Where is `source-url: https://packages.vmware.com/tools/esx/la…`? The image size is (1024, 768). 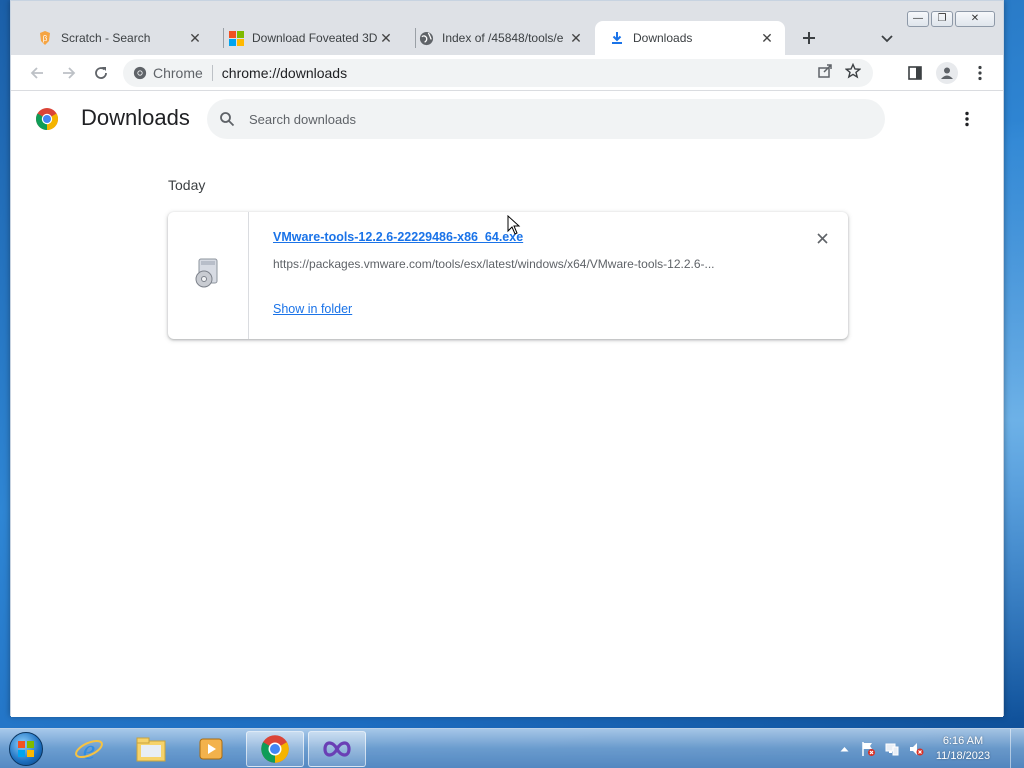 source-url: https://packages.vmware.com/tools/esx/la… is located at coordinates (494, 264).